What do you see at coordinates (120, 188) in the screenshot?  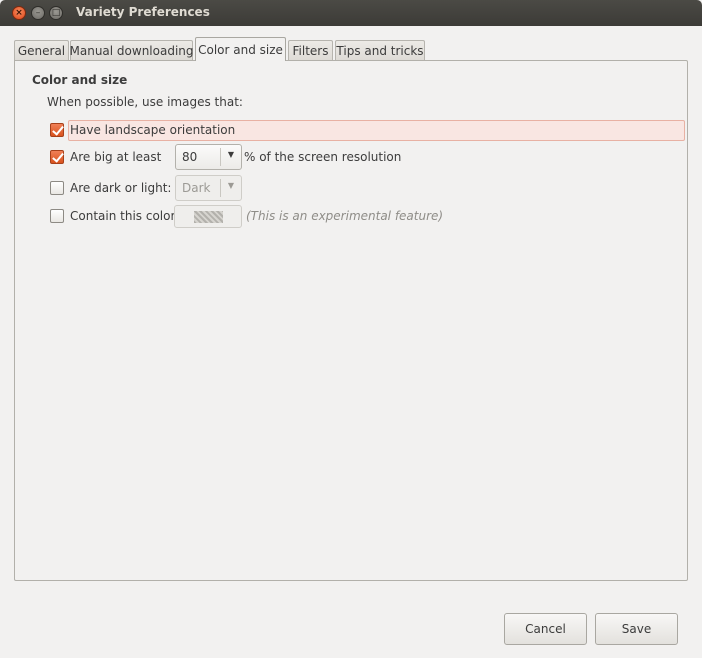 I see `brightness-label: Are dark or light:` at bounding box center [120, 188].